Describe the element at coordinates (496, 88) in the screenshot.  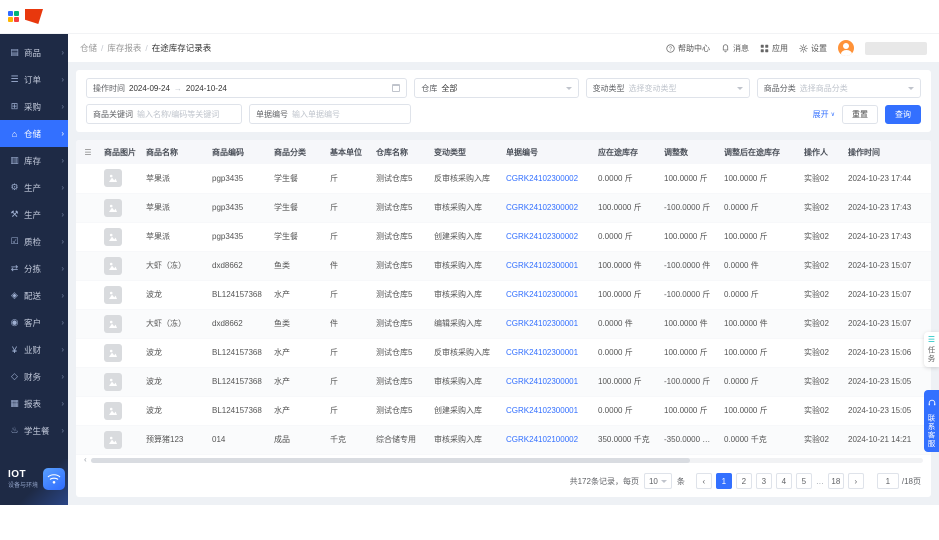
I see `warehouse-select: 仓库 全部` at that location.